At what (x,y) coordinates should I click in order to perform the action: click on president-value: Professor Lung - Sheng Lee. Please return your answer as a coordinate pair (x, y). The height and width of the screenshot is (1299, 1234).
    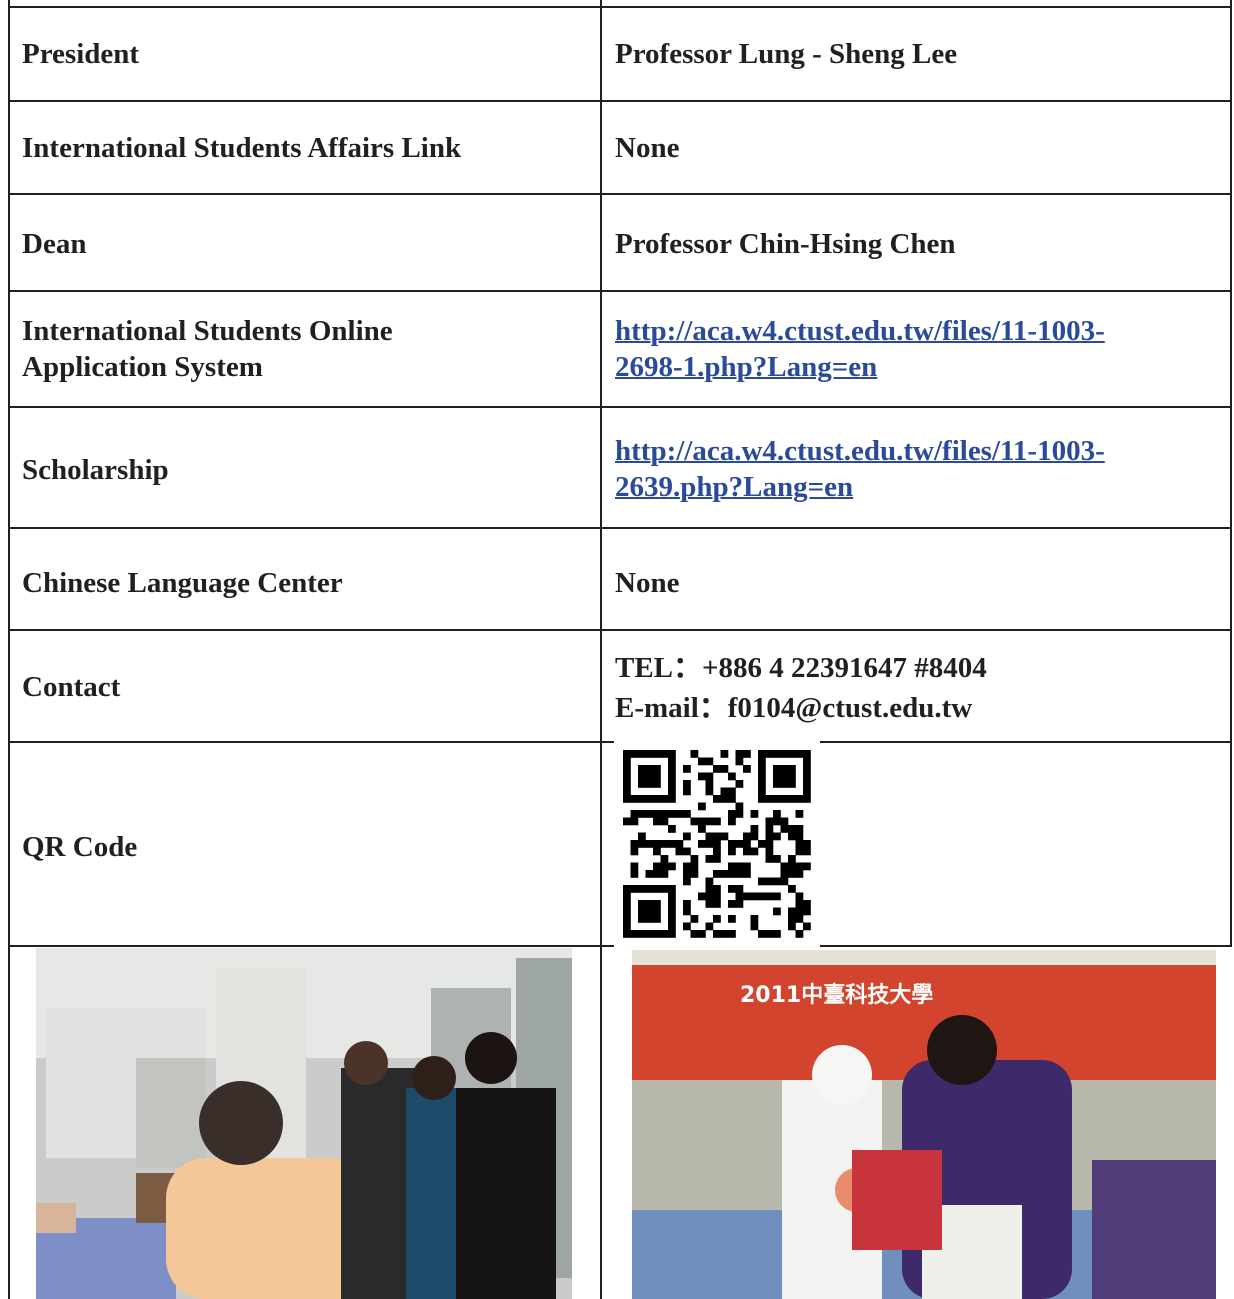
    Looking at the image, I should click on (786, 54).